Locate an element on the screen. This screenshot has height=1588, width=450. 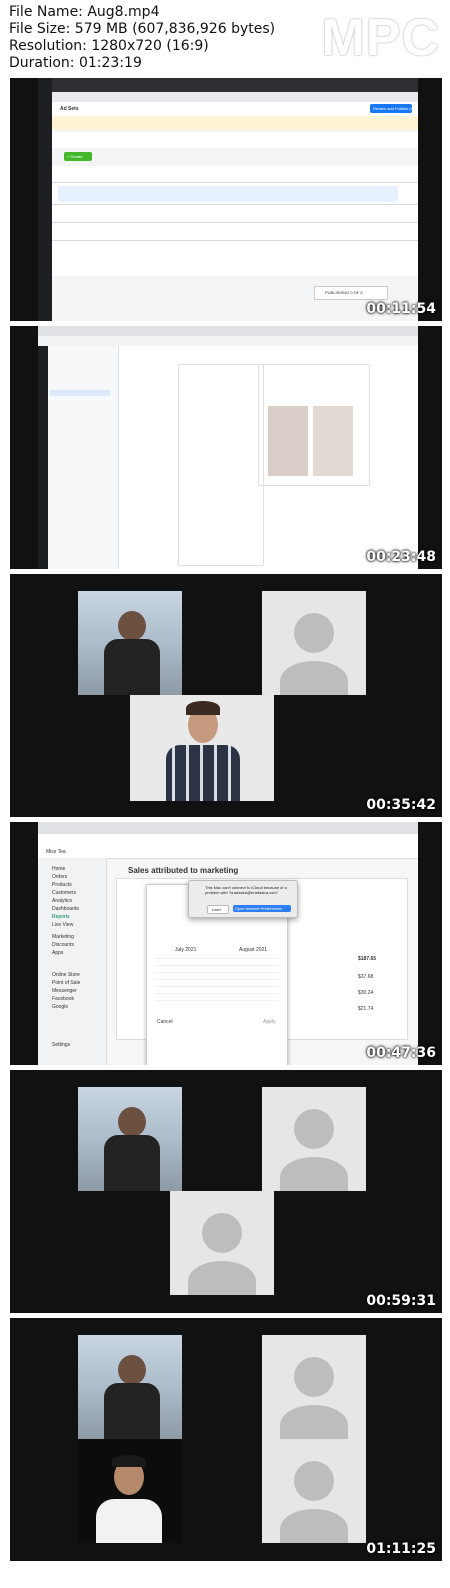
store-name: Miss Tea is located at coordinates (56, 852).